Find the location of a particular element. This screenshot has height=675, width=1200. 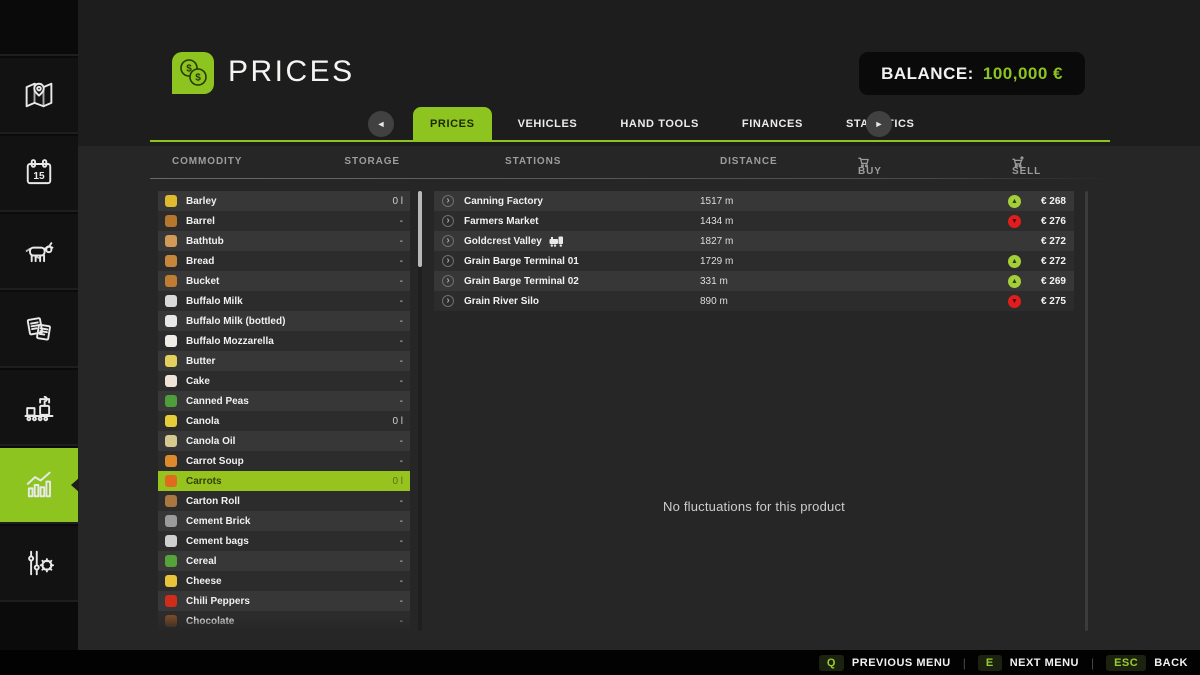

commodity-name: Chocolate is located at coordinates (210, 621).